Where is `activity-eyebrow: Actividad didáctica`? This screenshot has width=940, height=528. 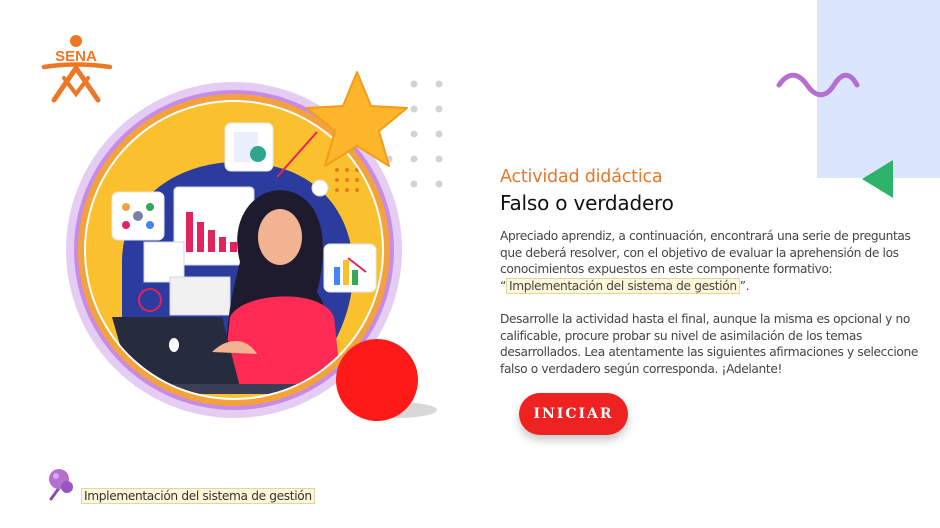
activity-eyebrow: Actividad didáctica is located at coordinates (581, 177).